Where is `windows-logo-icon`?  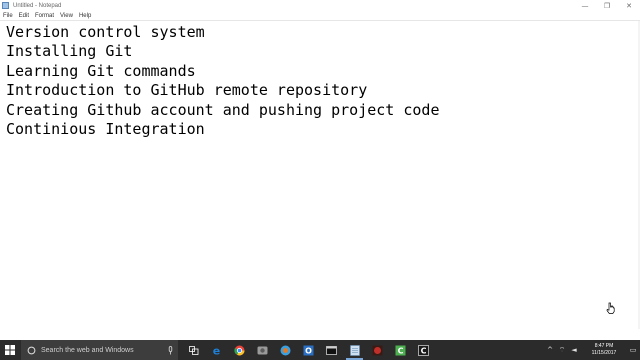 windows-logo-icon is located at coordinates (10, 350).